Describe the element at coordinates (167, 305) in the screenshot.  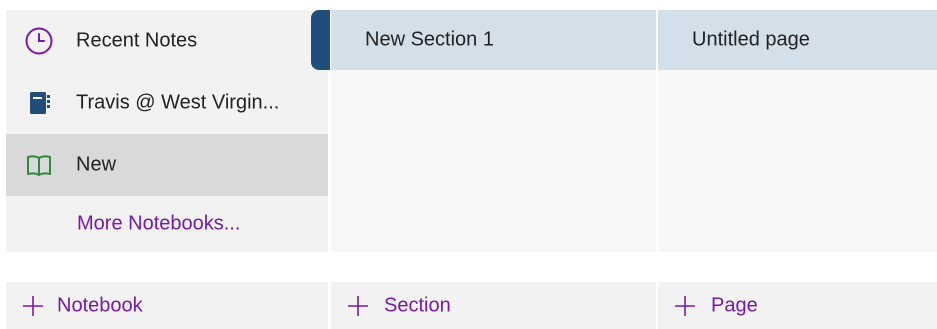
I see `add-notebook-button: Notebook` at that location.